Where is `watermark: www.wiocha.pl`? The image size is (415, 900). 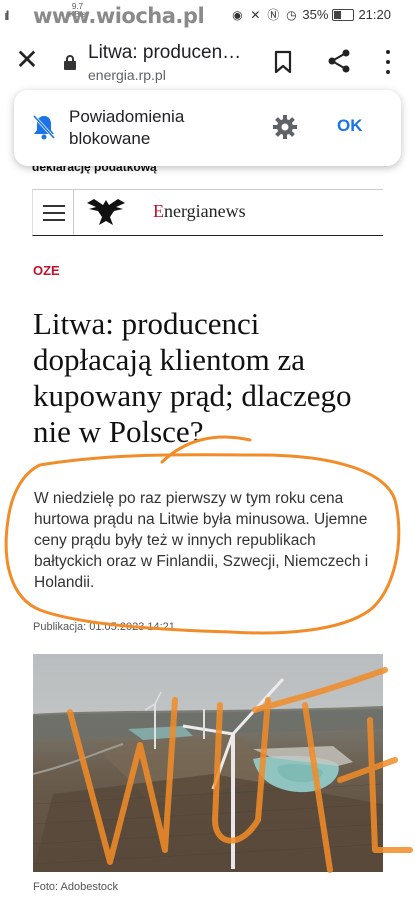
watermark: www.wiocha.pl is located at coordinates (119, 16).